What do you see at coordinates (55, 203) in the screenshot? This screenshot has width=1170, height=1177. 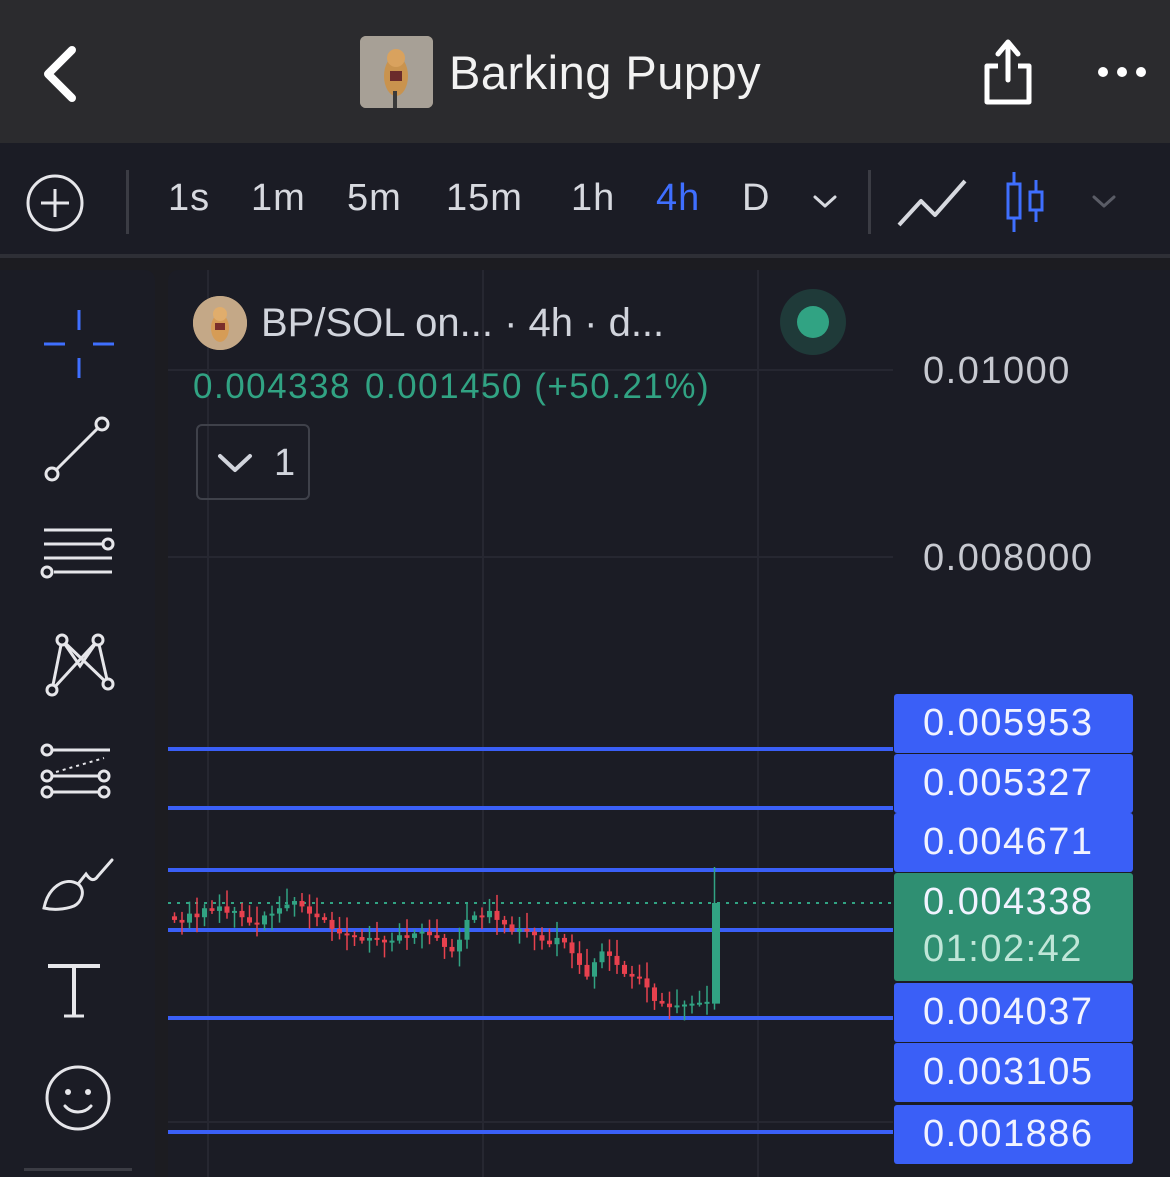 I see `add-indicator-icon` at bounding box center [55, 203].